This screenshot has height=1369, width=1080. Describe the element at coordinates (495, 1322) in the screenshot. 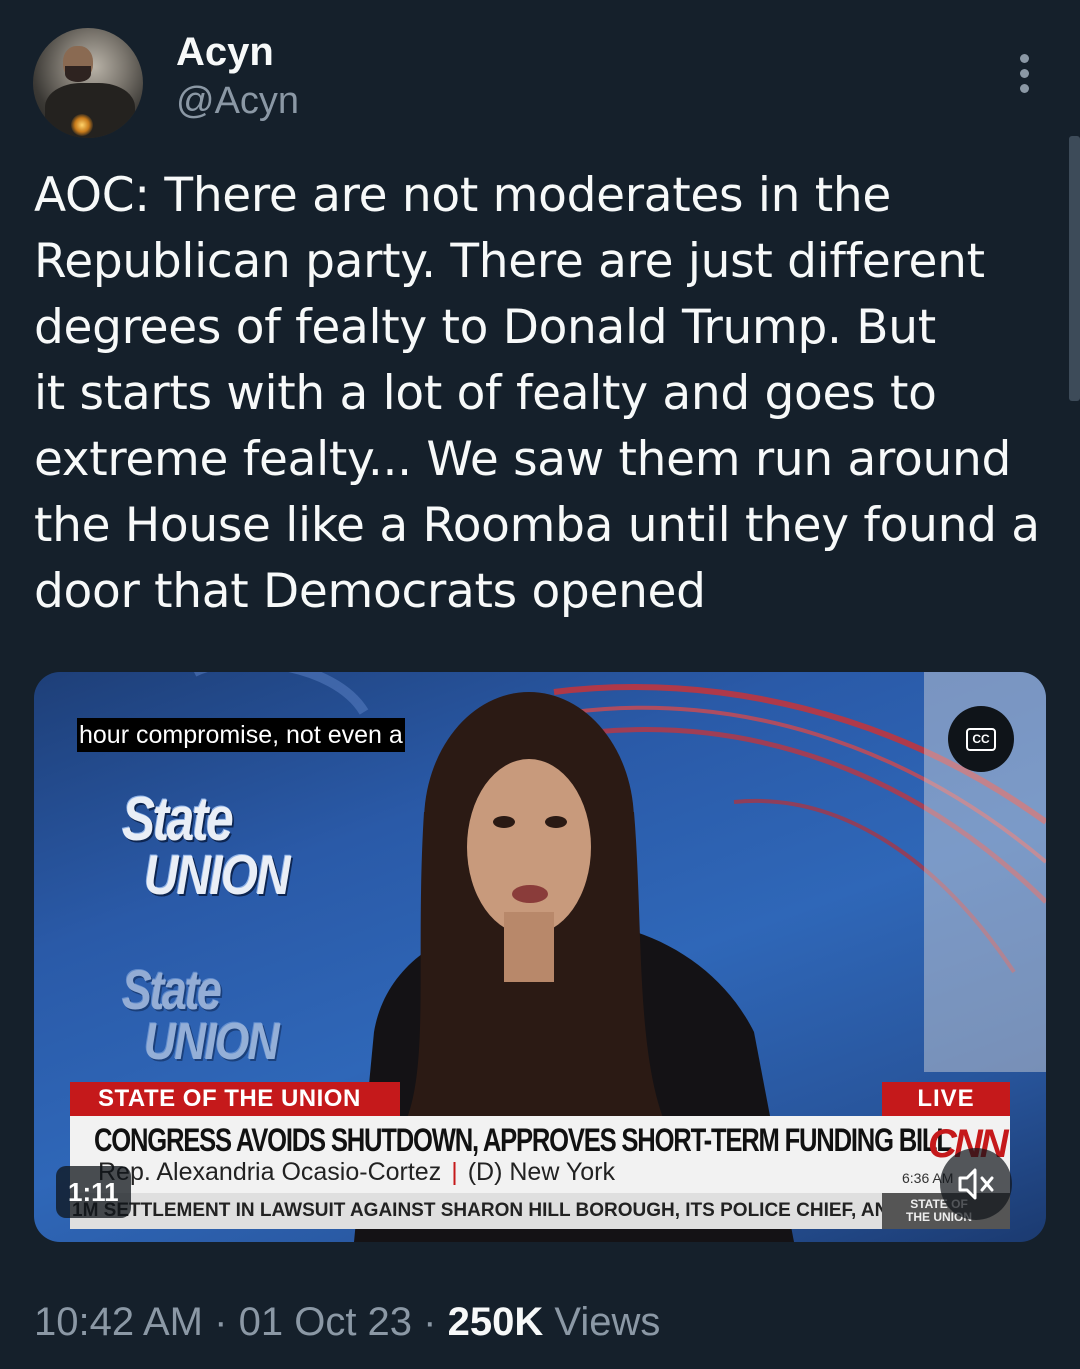

I see `views-count: 250K` at that location.